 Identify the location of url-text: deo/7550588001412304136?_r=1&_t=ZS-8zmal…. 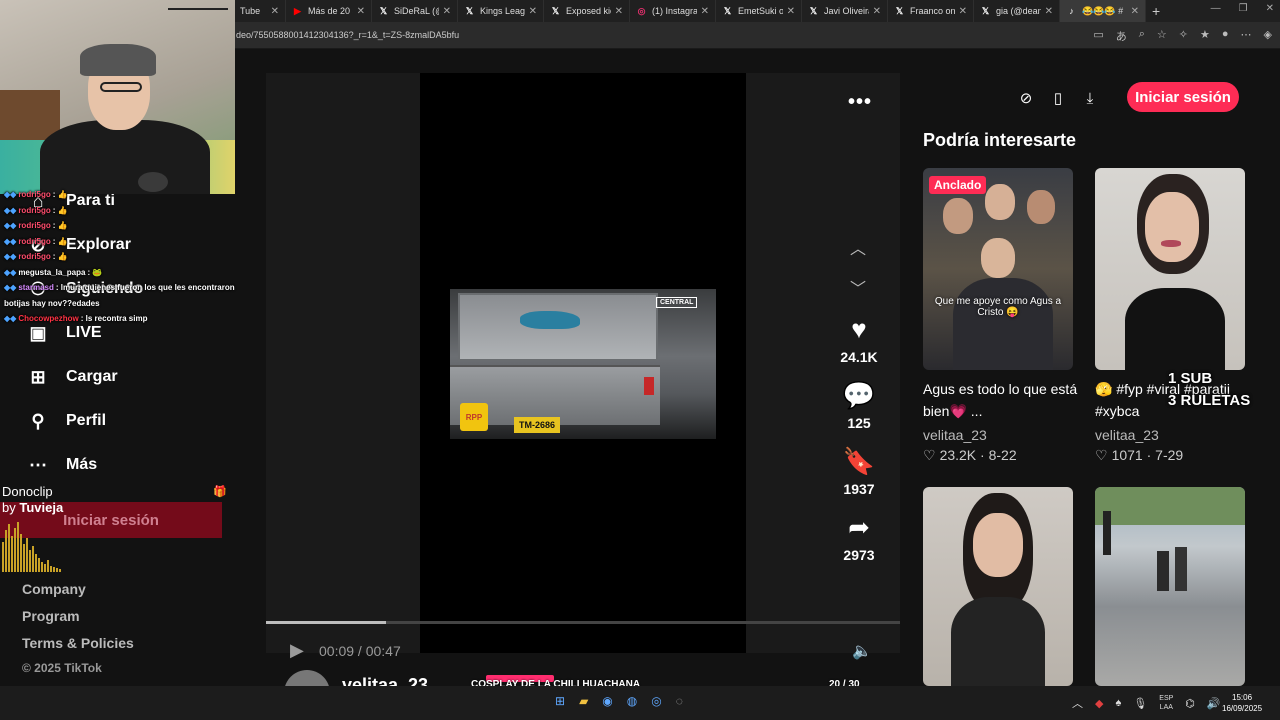
(347, 35).